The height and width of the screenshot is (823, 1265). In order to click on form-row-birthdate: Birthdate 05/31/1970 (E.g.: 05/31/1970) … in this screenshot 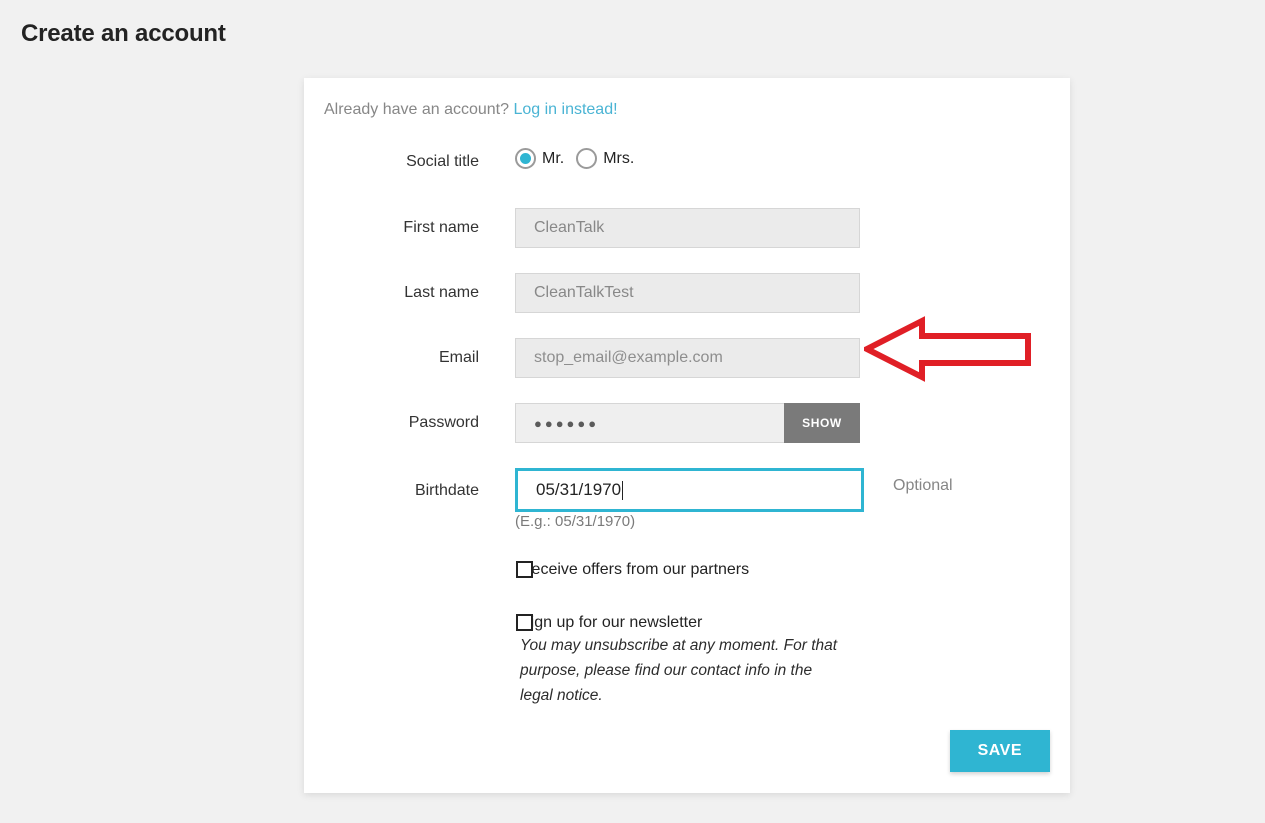, I will do `click(687, 502)`.